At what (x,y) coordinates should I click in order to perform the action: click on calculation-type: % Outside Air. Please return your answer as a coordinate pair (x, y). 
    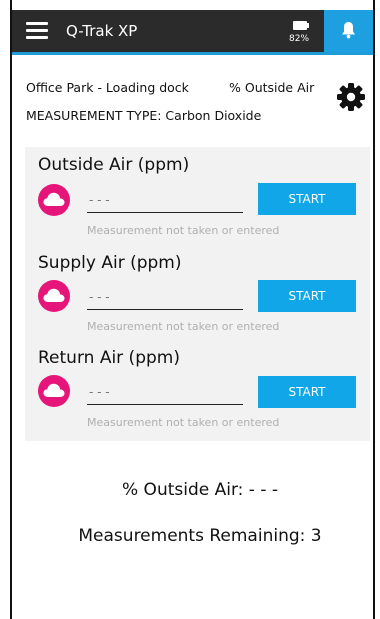
    Looking at the image, I should click on (272, 87).